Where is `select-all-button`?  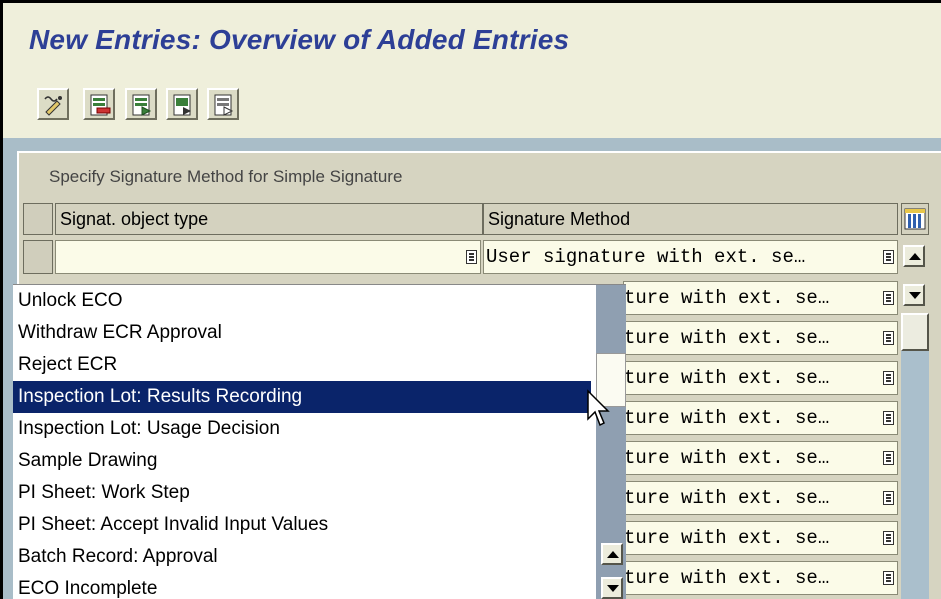
select-all-button is located at coordinates (141, 104).